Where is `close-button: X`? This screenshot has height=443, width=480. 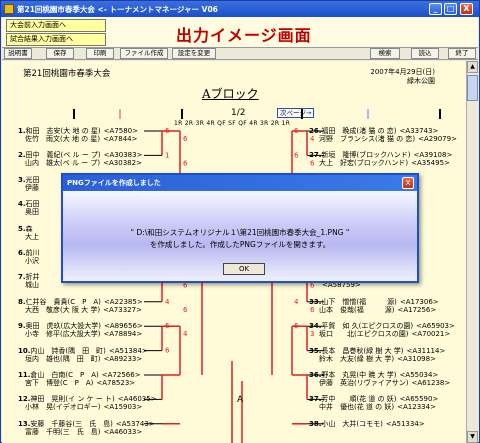
close-button: X is located at coordinates (466, 9).